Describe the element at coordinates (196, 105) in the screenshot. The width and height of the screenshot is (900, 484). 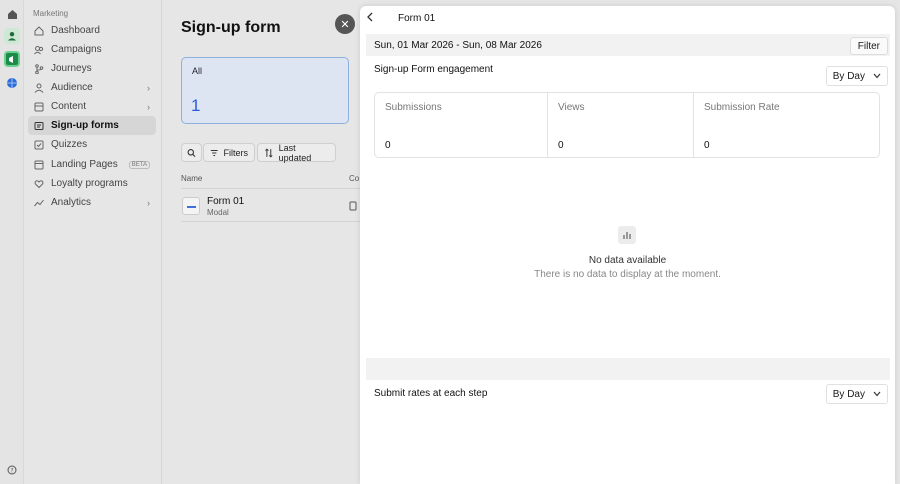
I see `stat-value: 1` at that location.